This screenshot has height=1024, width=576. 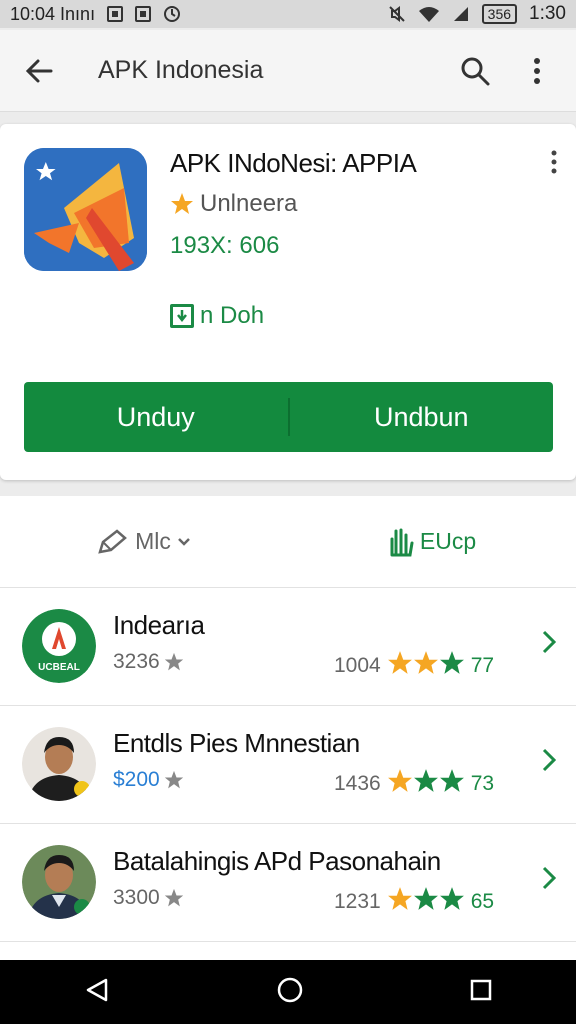 I want to click on list-item-rating: 1231 65, so click(x=414, y=902).